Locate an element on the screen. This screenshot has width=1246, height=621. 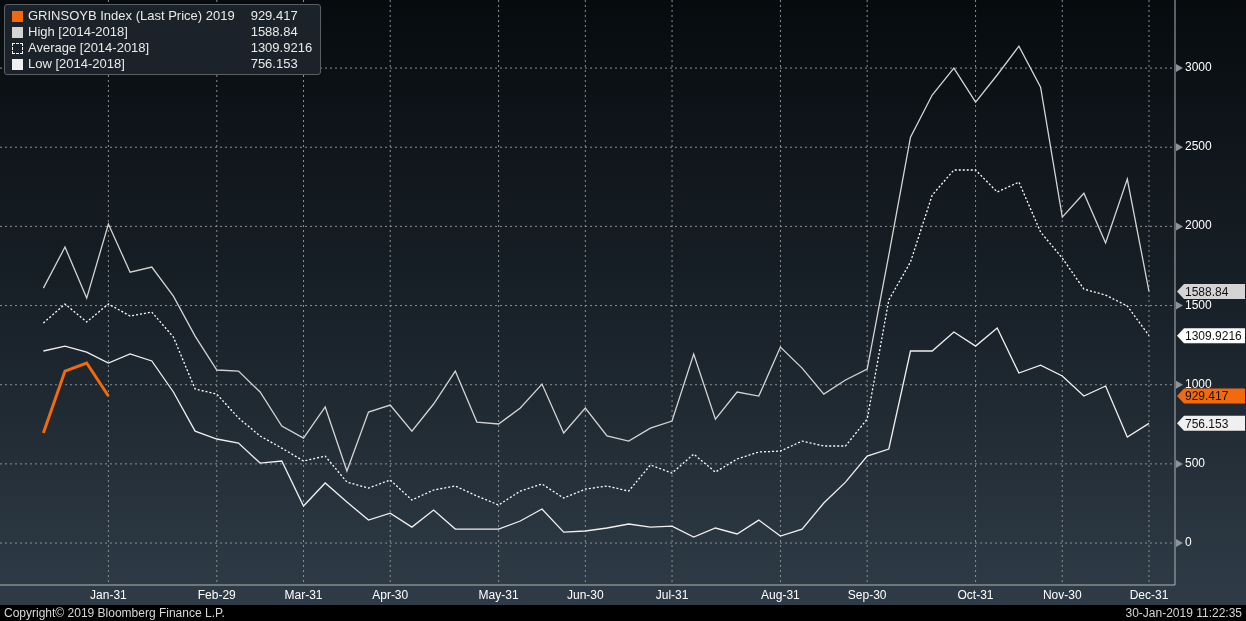
axis-tick-label: Apr-30 is located at coordinates (390, 595).